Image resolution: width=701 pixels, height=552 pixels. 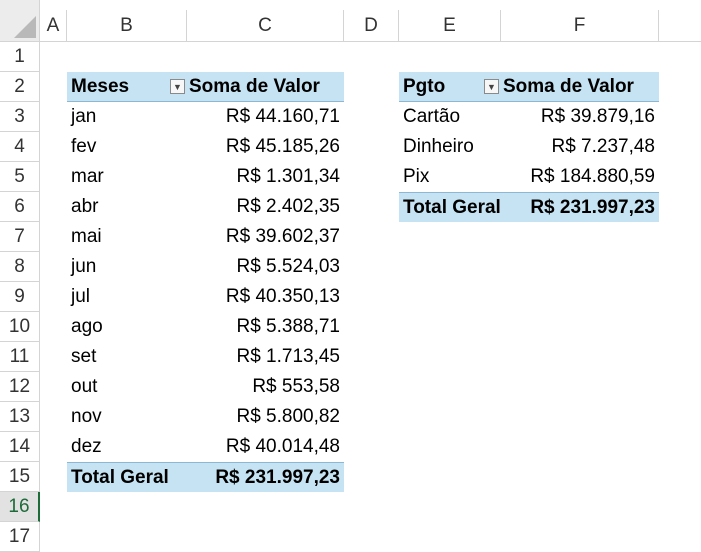 I want to click on pivot-meses-header-row: Meses ▼ Soma de Valor, so click(x=205, y=87).